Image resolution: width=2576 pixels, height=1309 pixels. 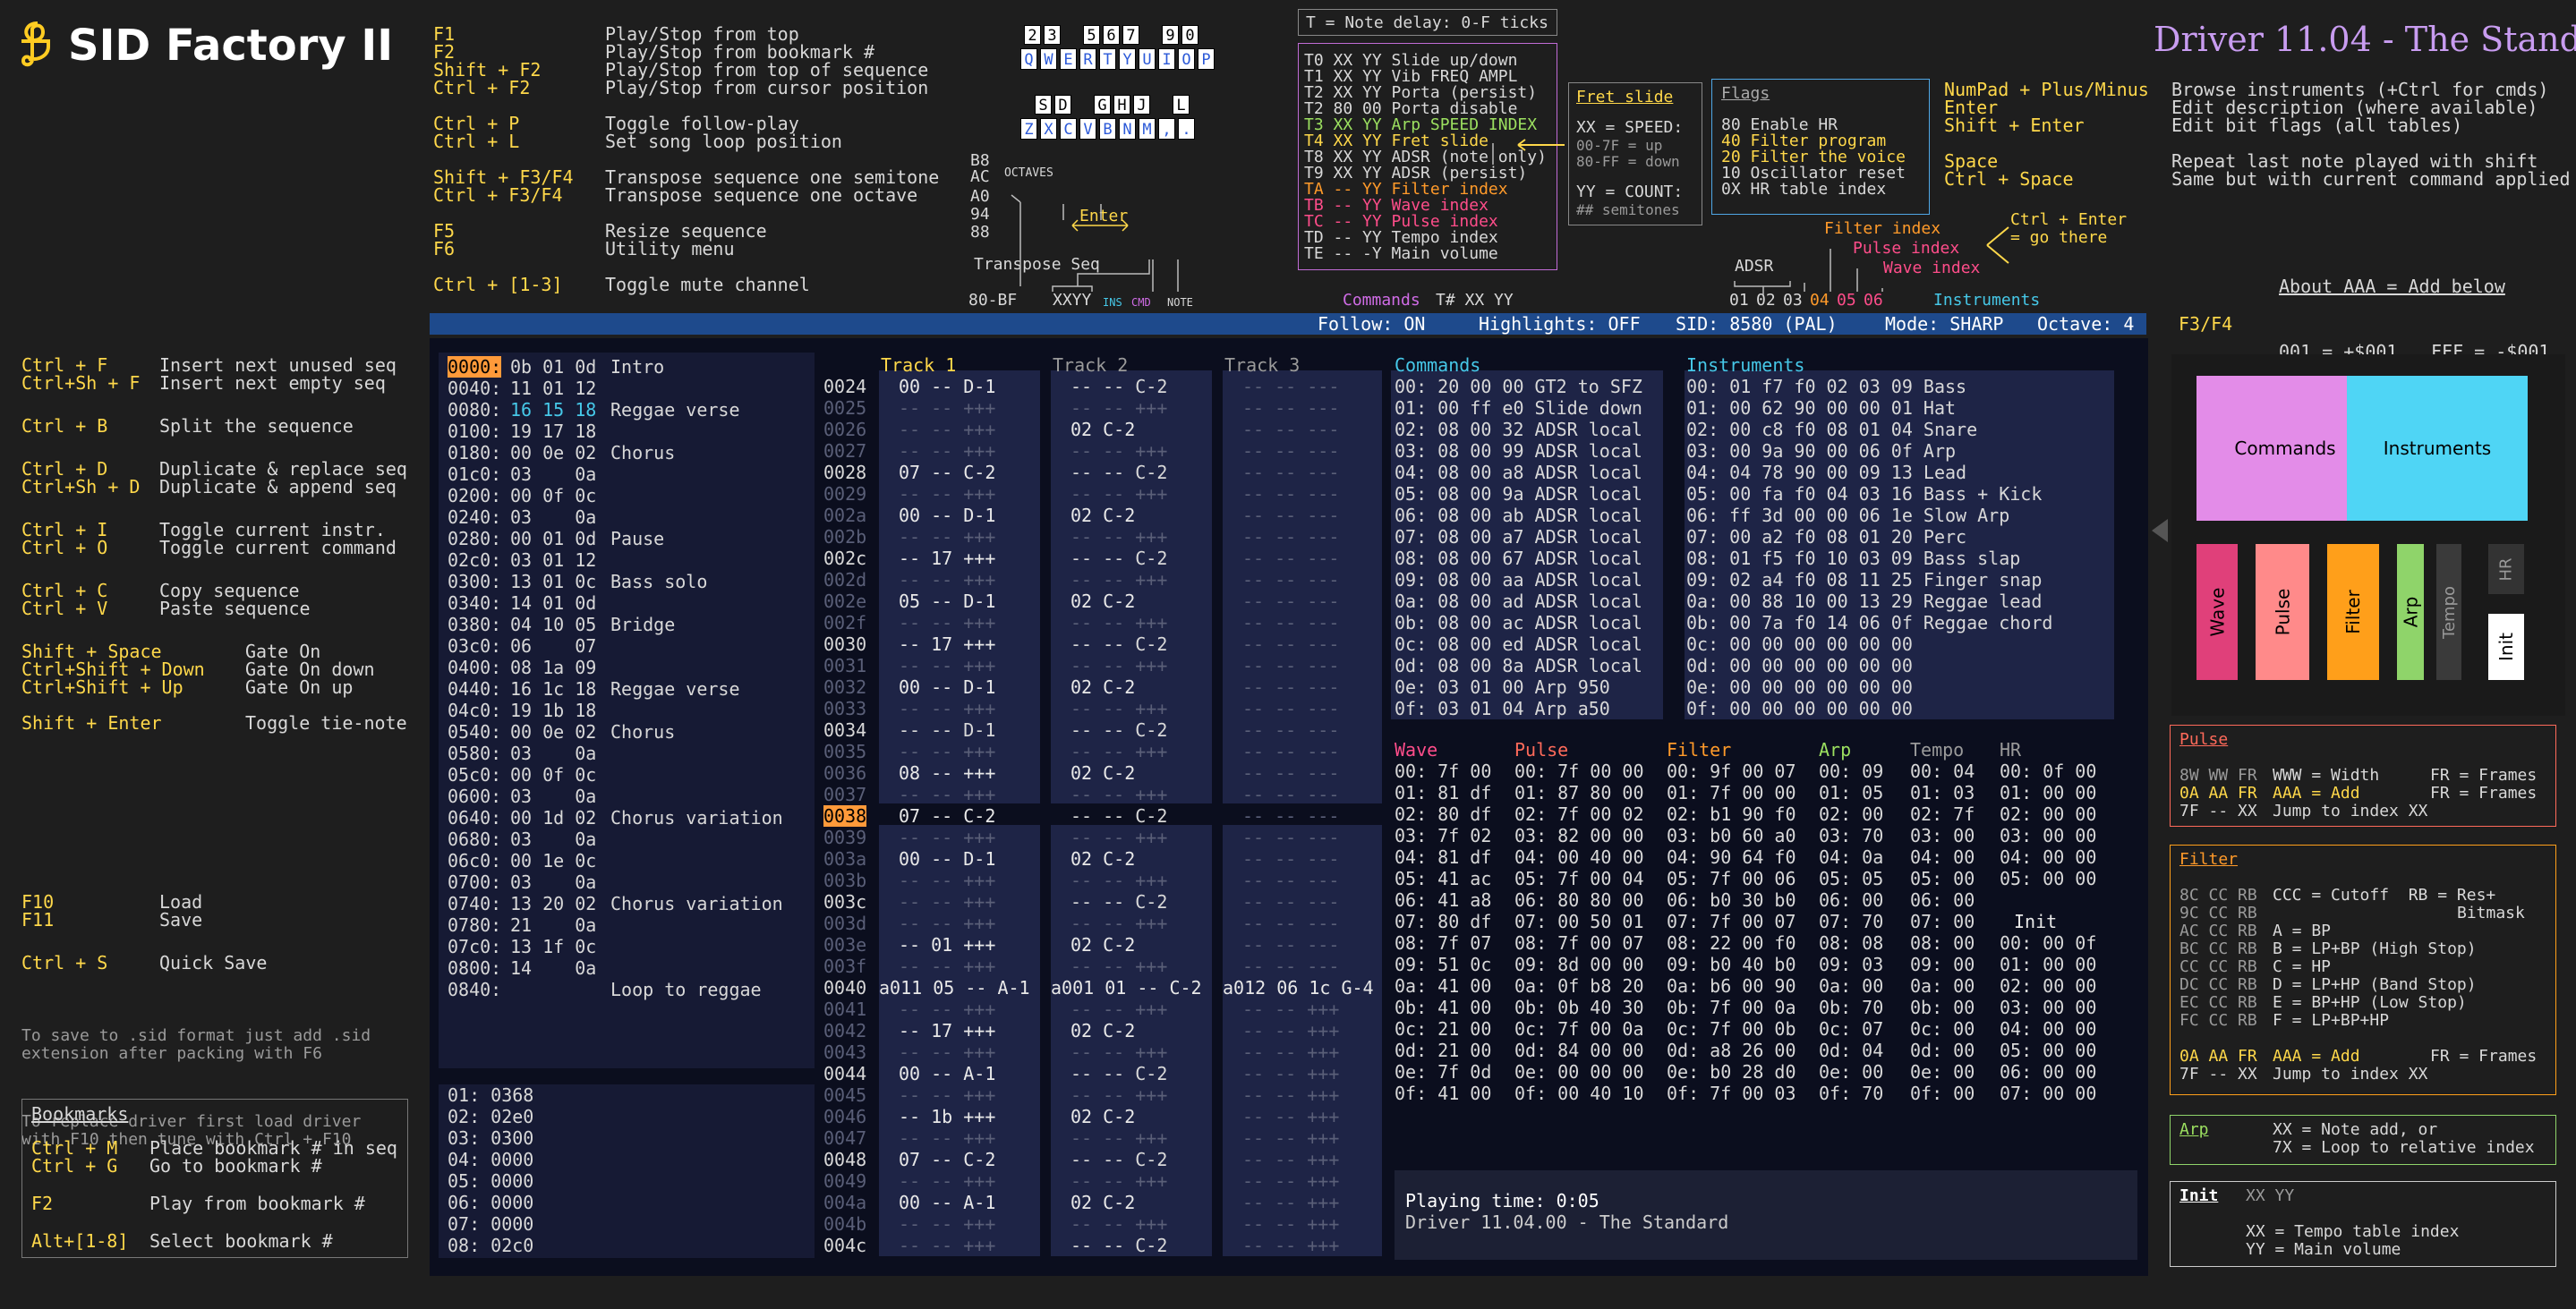 I want to click on orderlist-row: 0040: 11 01 12, so click(x=627, y=388).